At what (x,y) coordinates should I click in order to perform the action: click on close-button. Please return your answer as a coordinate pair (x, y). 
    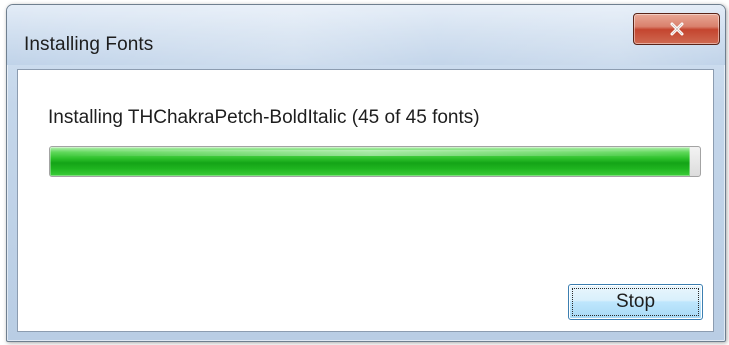
    Looking at the image, I should click on (676, 29).